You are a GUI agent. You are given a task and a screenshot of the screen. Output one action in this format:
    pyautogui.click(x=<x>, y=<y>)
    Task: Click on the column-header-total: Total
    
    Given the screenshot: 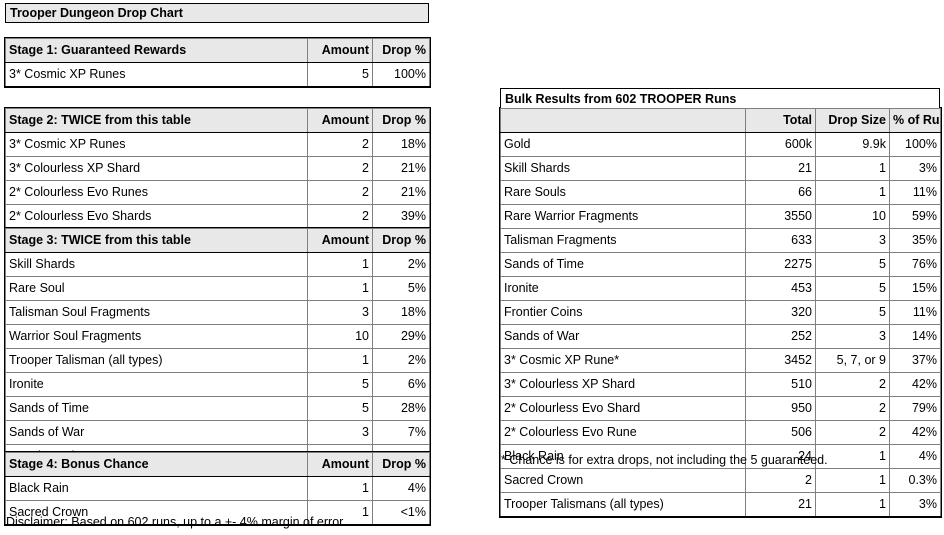 What is the action you would take?
    pyautogui.click(x=780, y=120)
    